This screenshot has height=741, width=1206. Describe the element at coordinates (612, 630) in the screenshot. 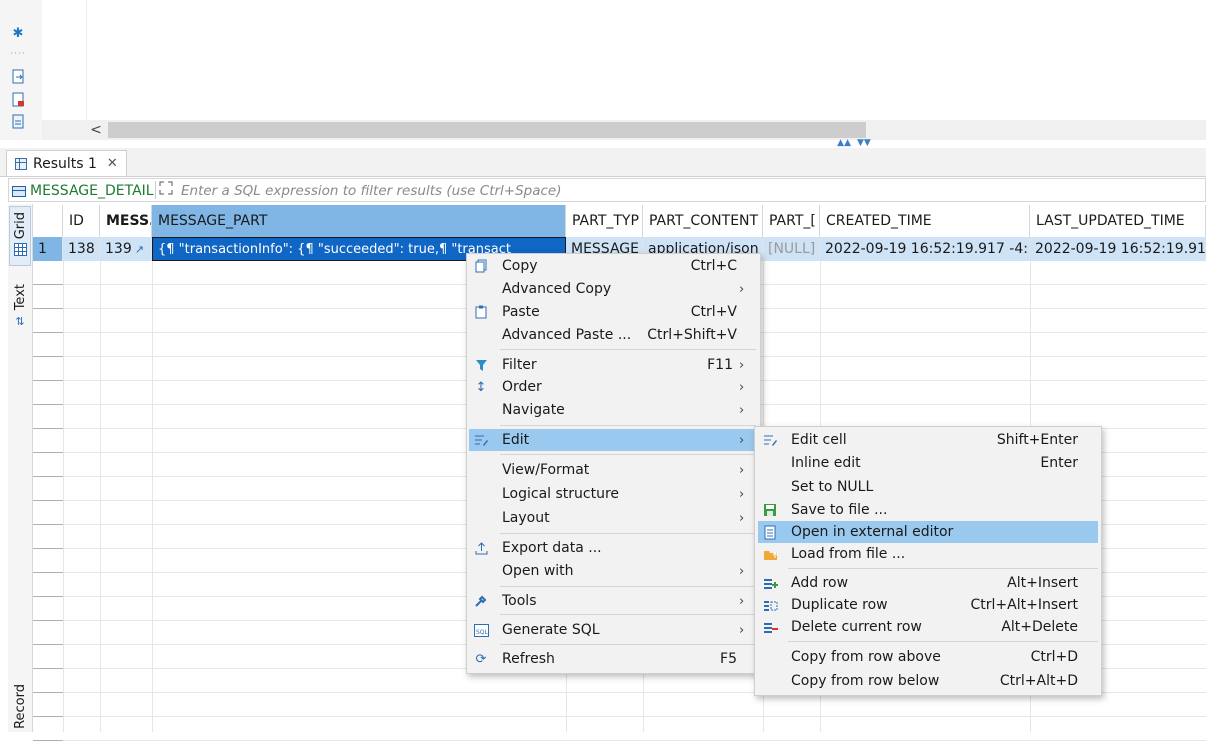

I see `menu-item-generate-sql: SQL Generate SQL ›` at that location.